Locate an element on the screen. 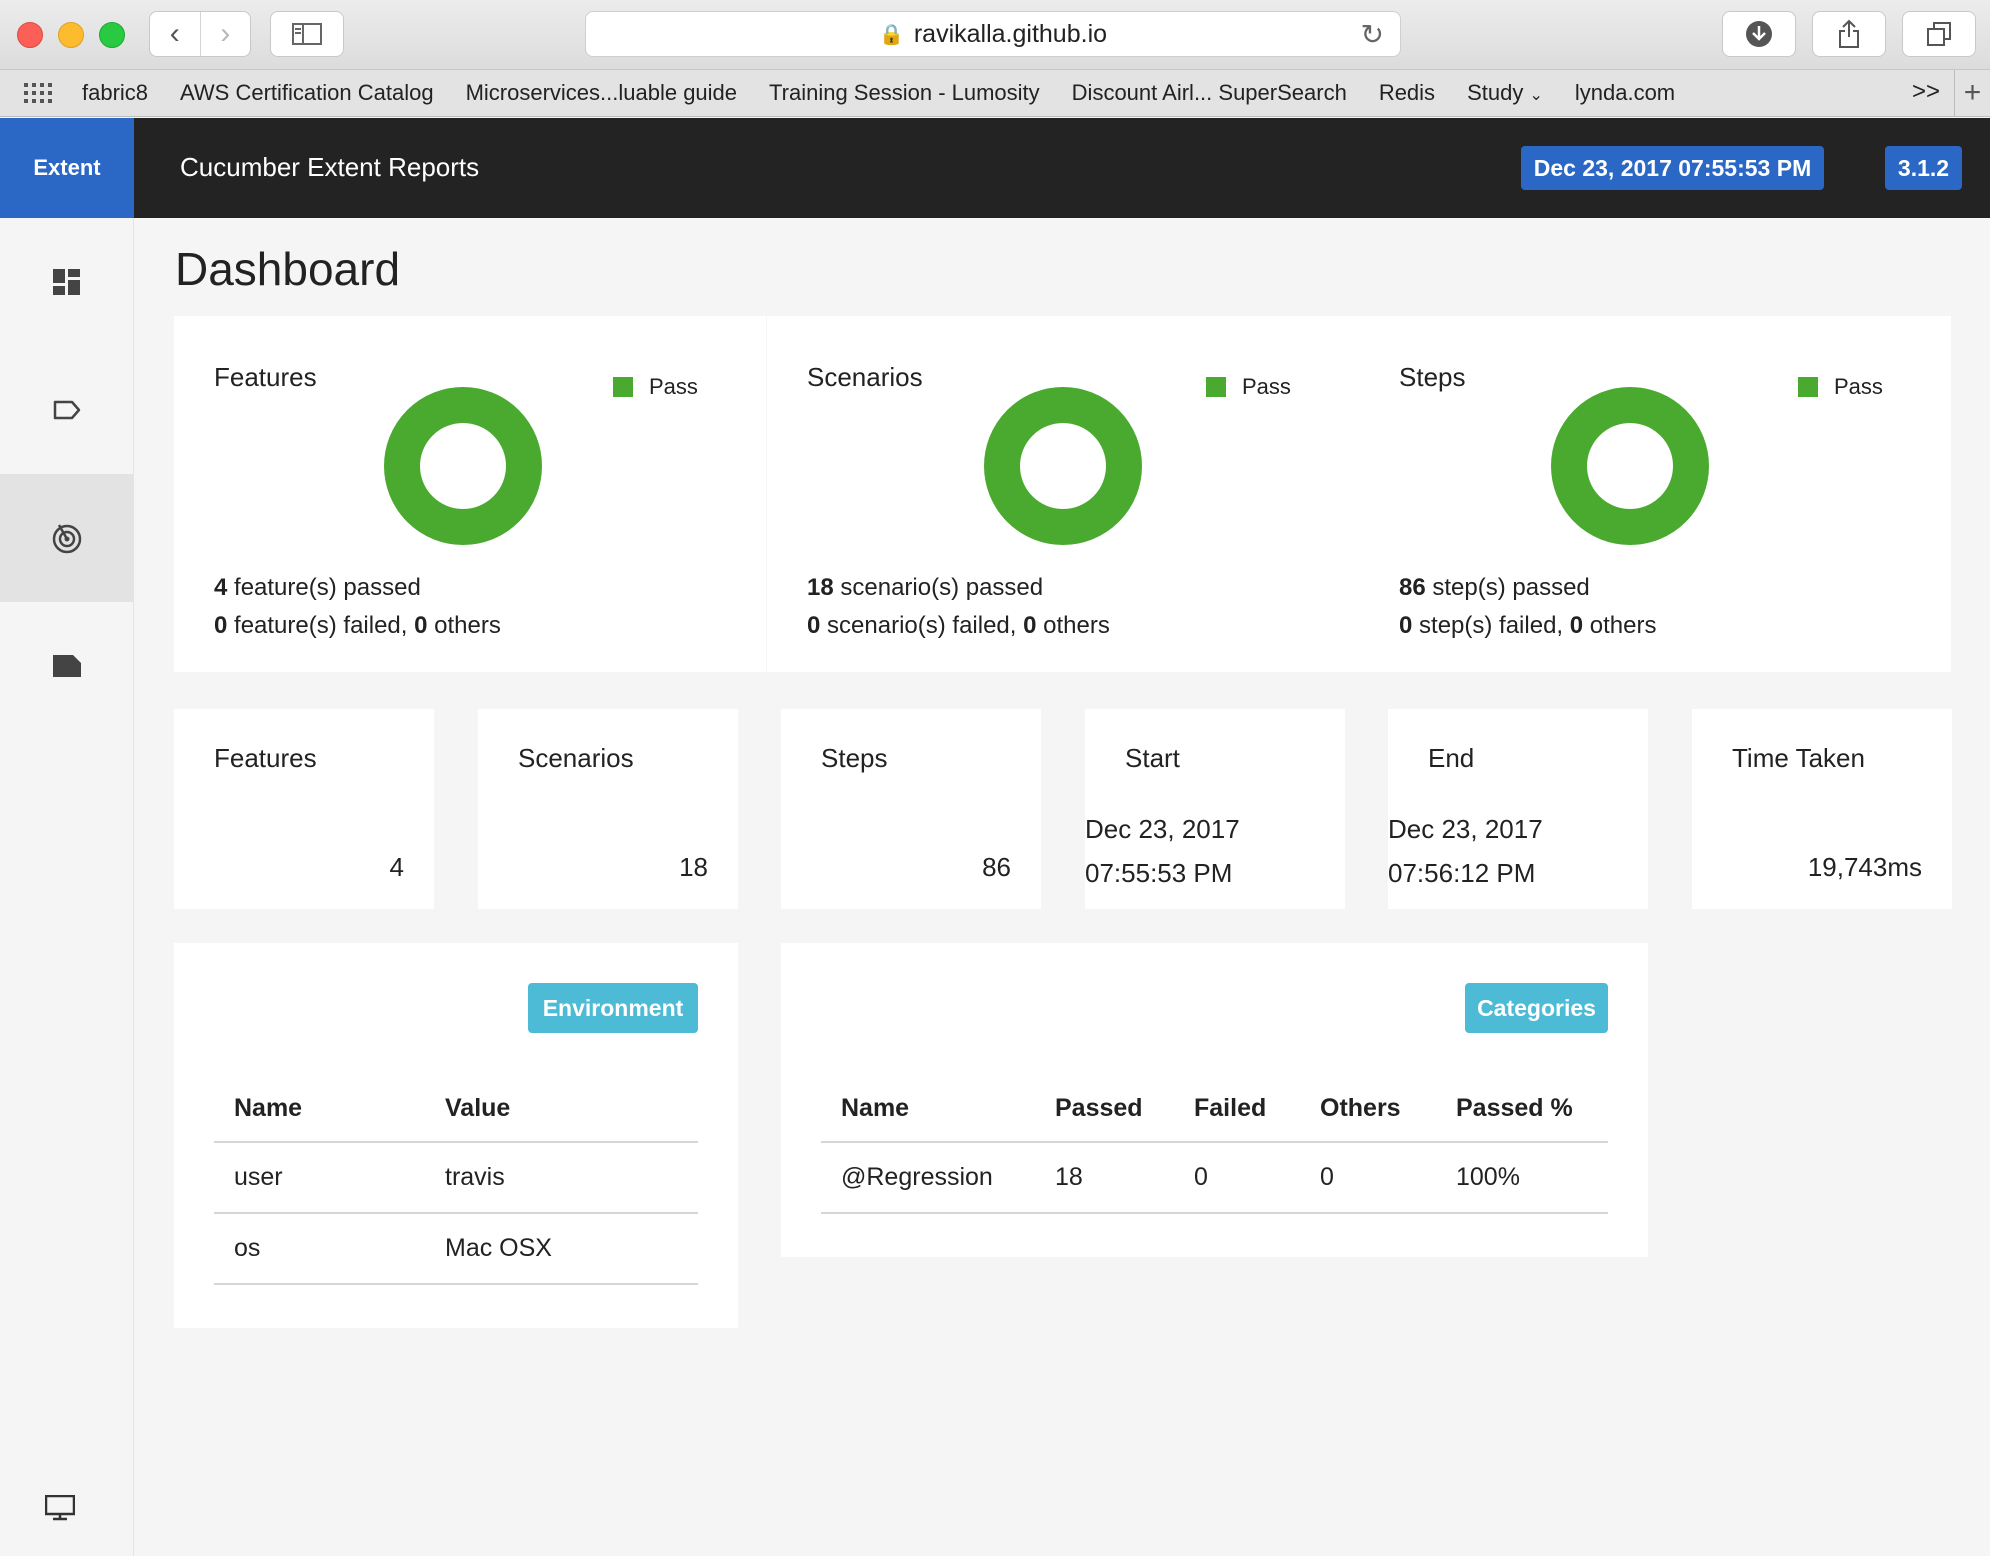 The height and width of the screenshot is (1556, 1990). bookmark-item: Redis is located at coordinates (1407, 93).